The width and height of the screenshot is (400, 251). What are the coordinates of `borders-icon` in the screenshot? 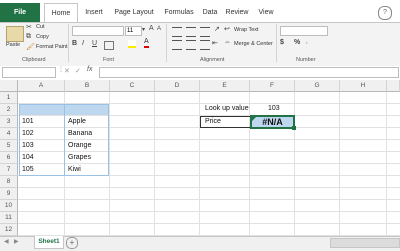 It's located at (109, 45).